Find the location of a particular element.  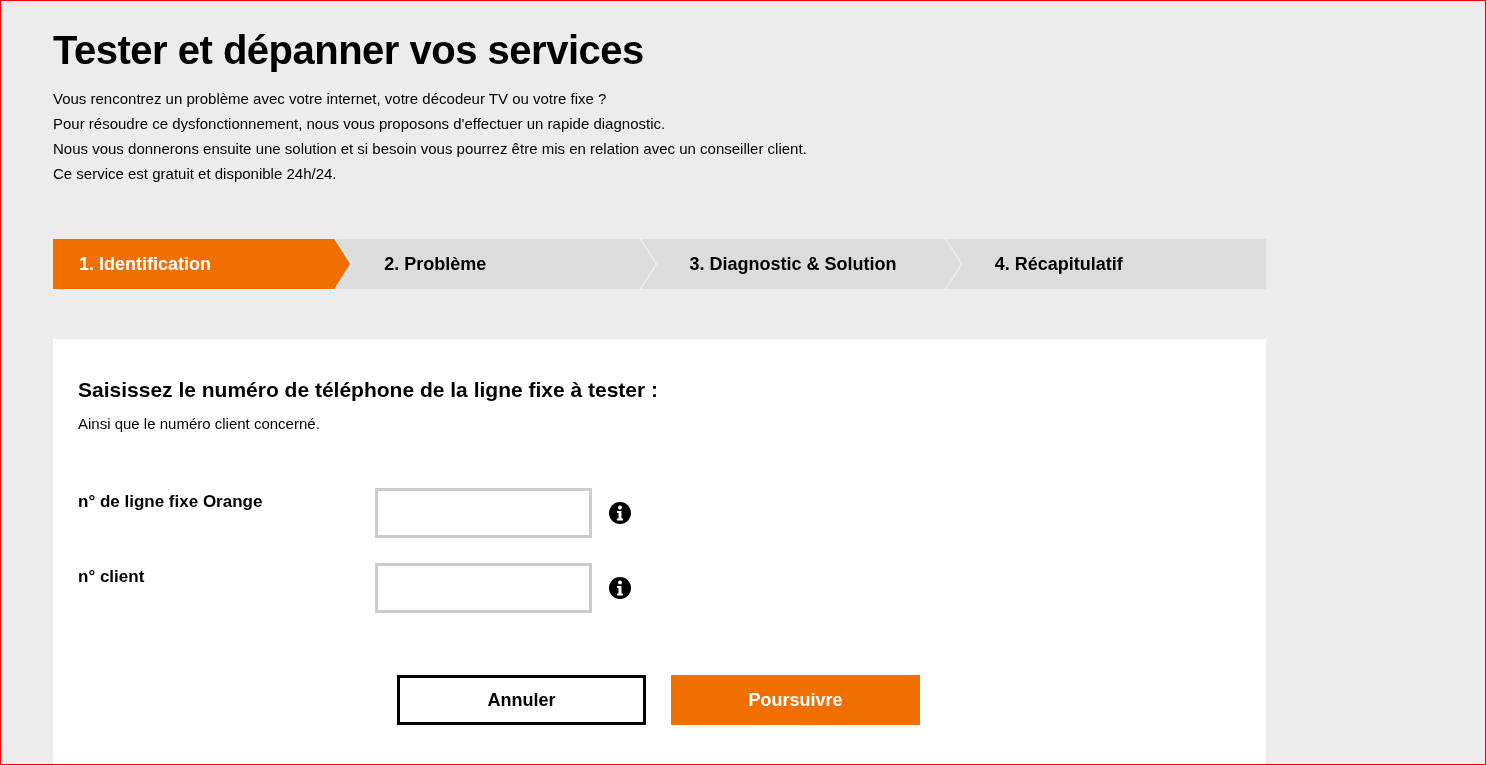

step-tab: 2. Problème is located at coordinates (496, 264).